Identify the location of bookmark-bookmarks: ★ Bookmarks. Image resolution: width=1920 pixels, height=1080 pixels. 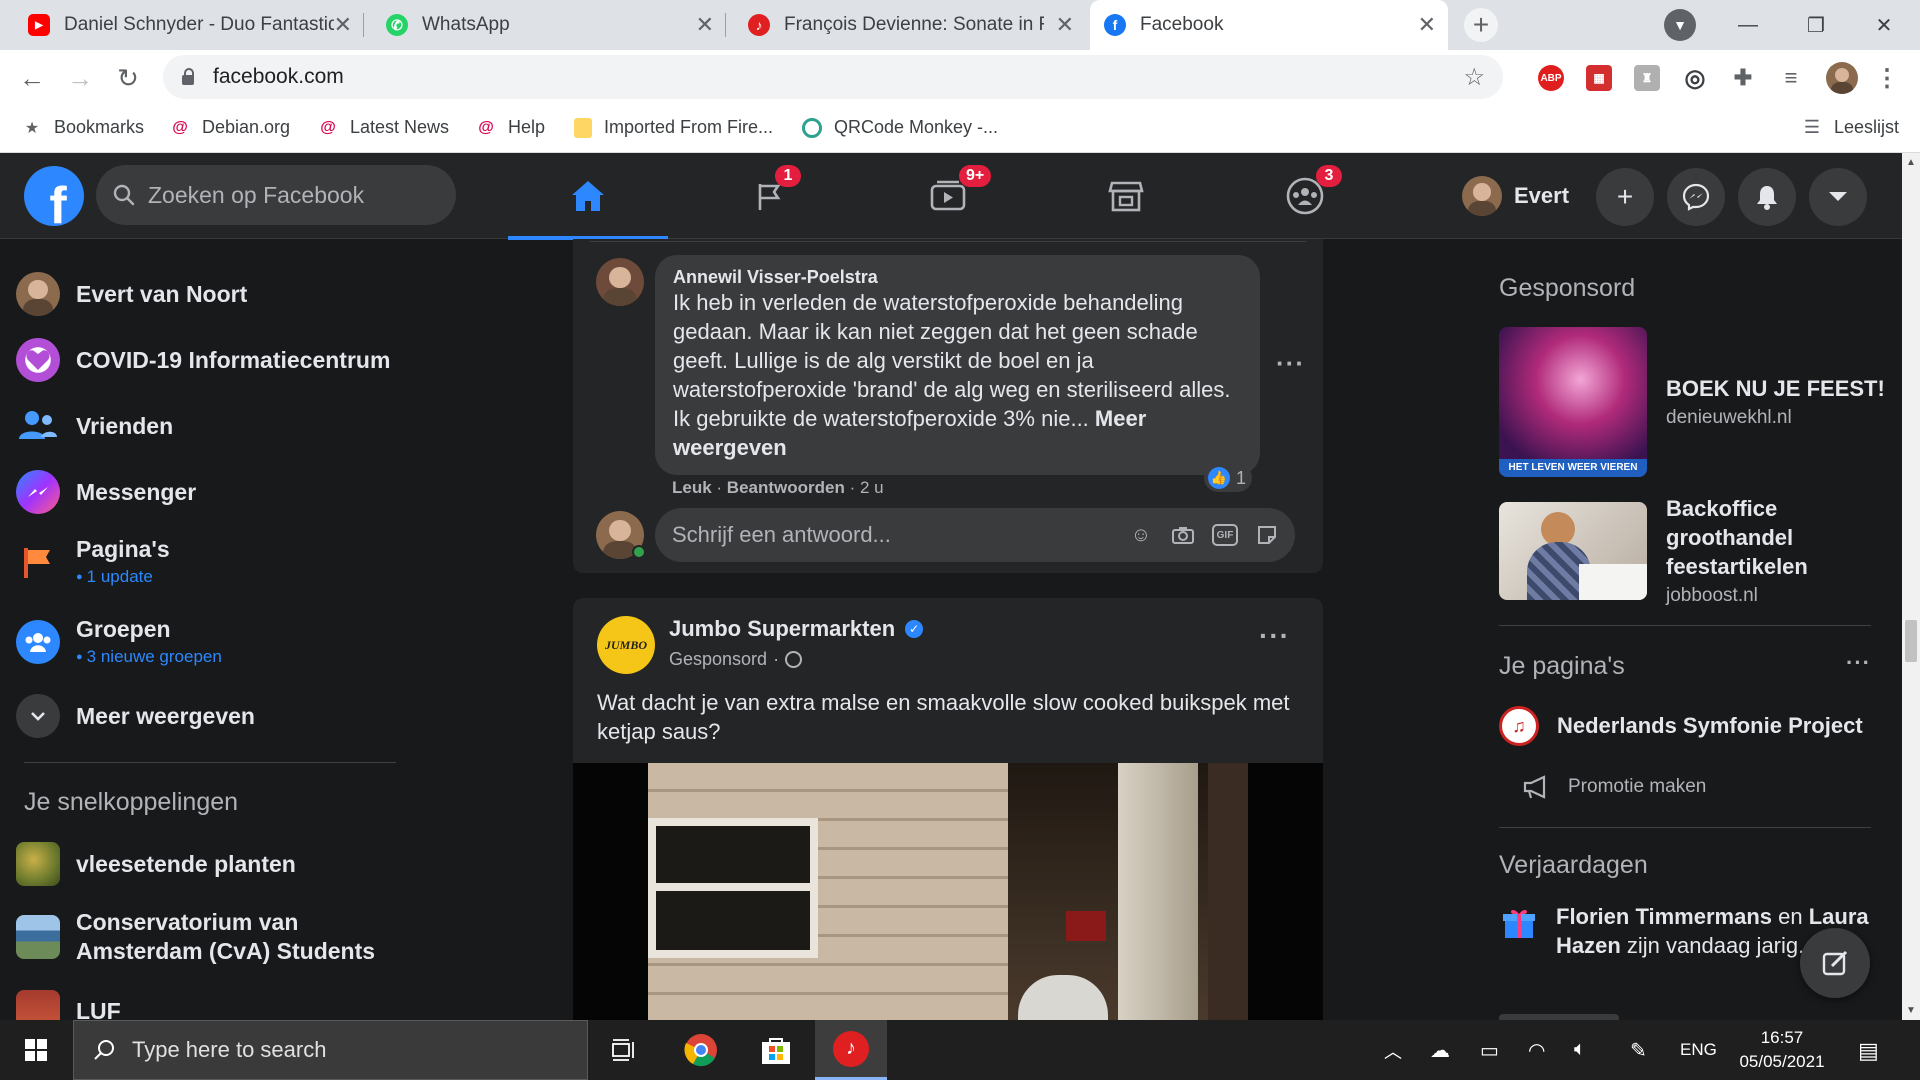
(83, 127).